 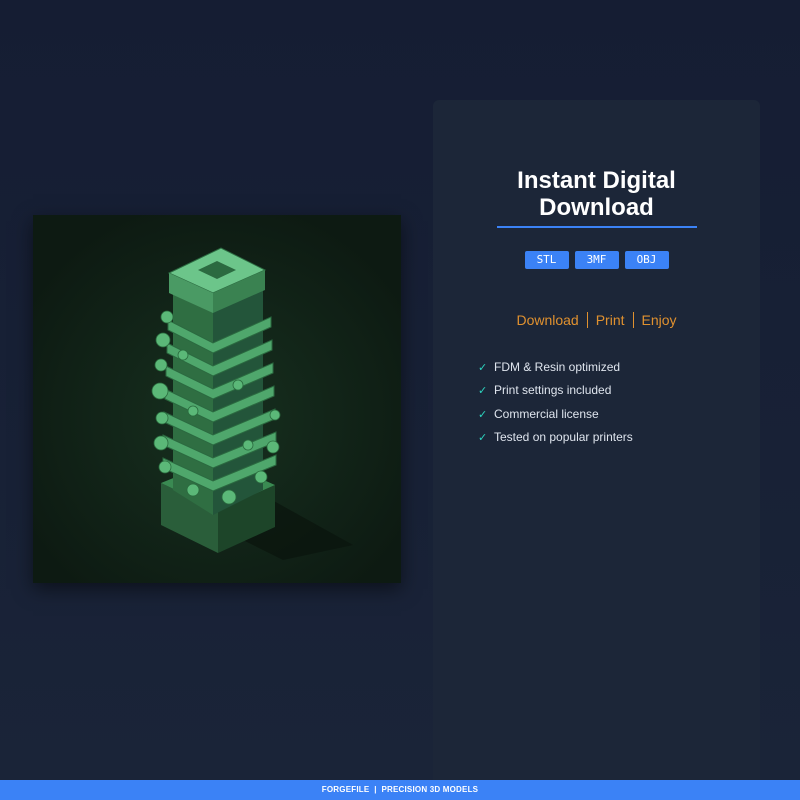 I want to click on format-badges: STL 3MF OBJ, so click(x=596, y=260).